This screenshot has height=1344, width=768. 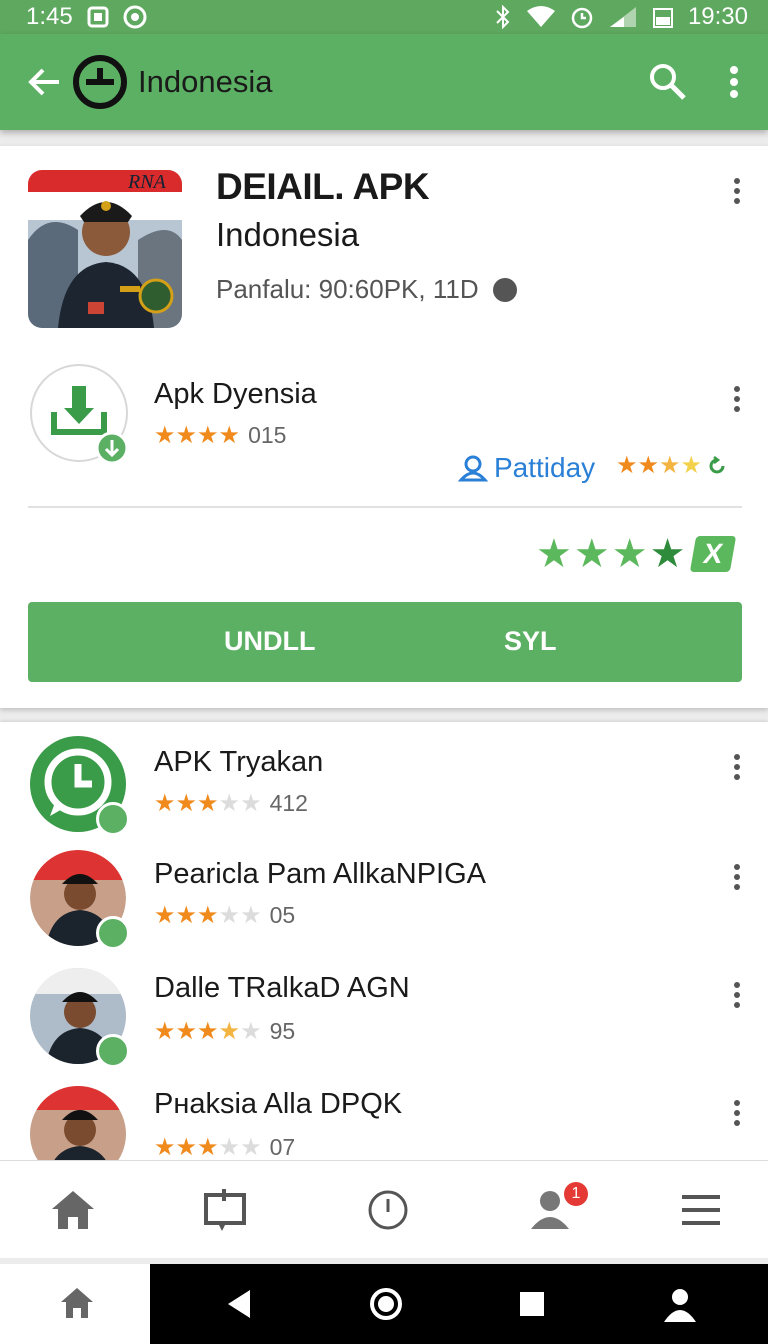 I want to click on app-meta: Panfalu: 90:60PK, 11D, so click(x=366, y=289).